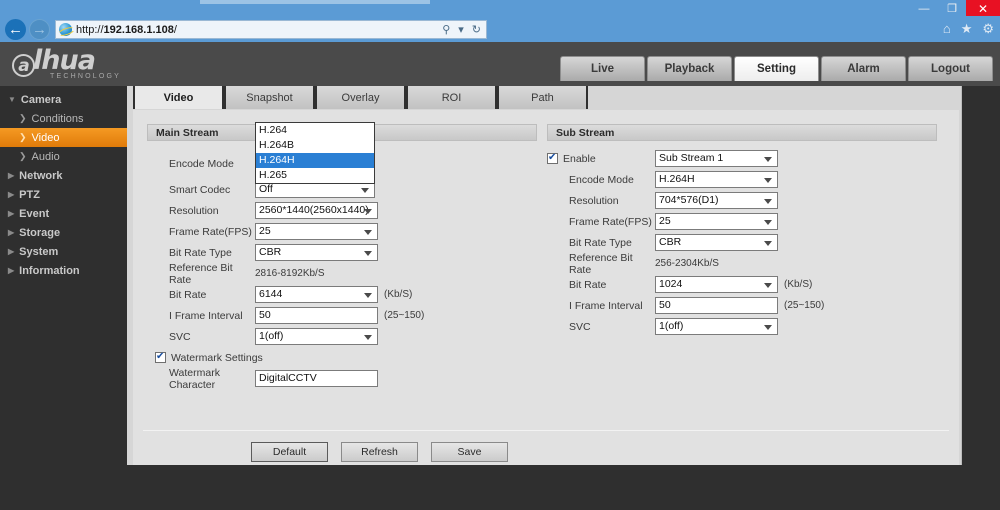 This screenshot has width=1000, height=510. Describe the element at coordinates (542, 97) in the screenshot. I see `tab-path: Path` at that location.